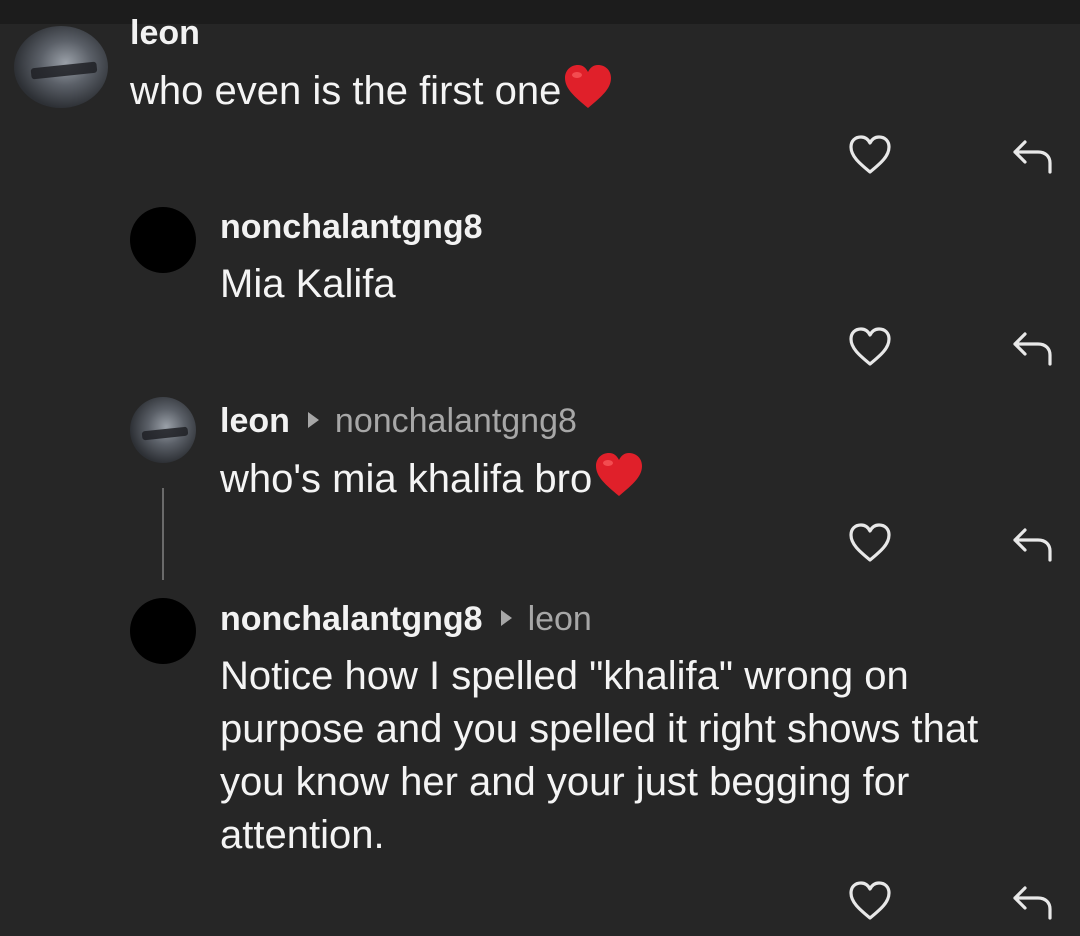 The image size is (1080, 936). What do you see at coordinates (351, 619) in the screenshot?
I see `username-link: nonchalantgng8` at bounding box center [351, 619].